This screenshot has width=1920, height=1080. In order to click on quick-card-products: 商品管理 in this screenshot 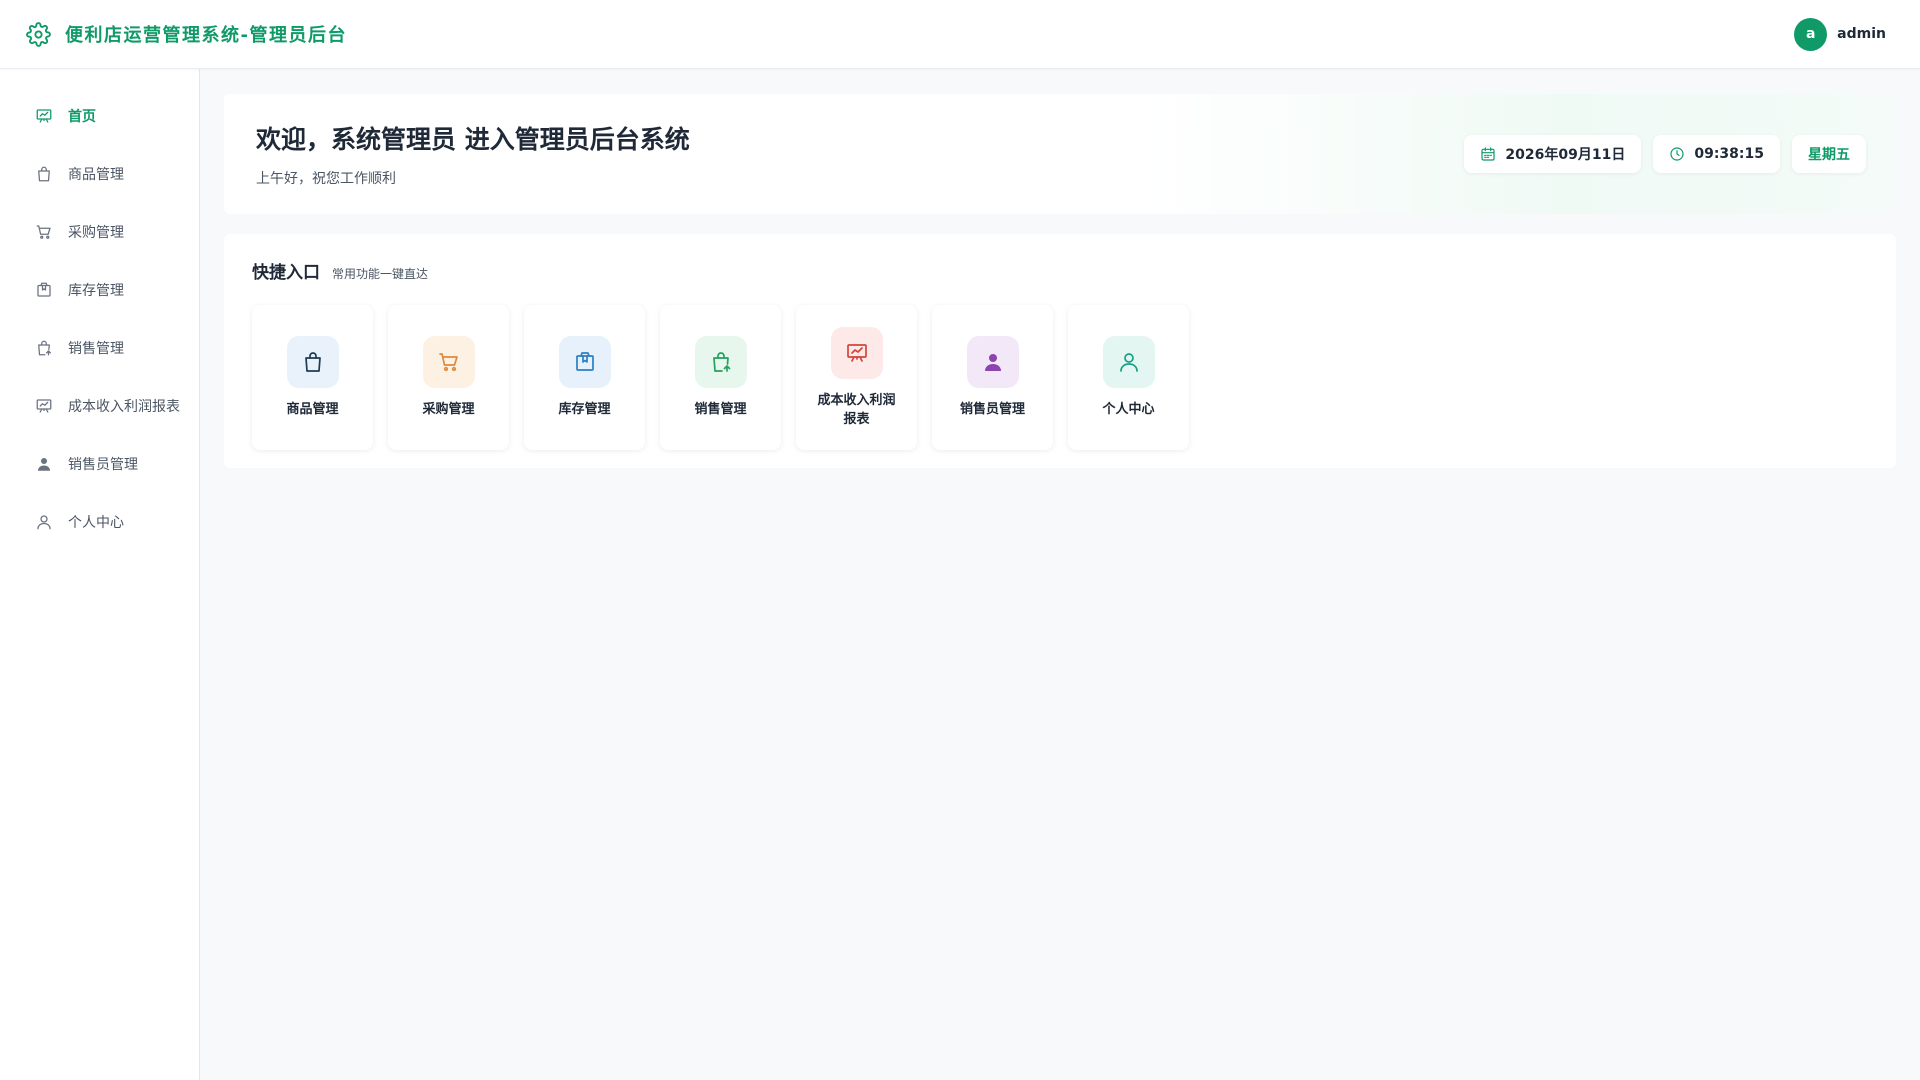, I will do `click(312, 377)`.